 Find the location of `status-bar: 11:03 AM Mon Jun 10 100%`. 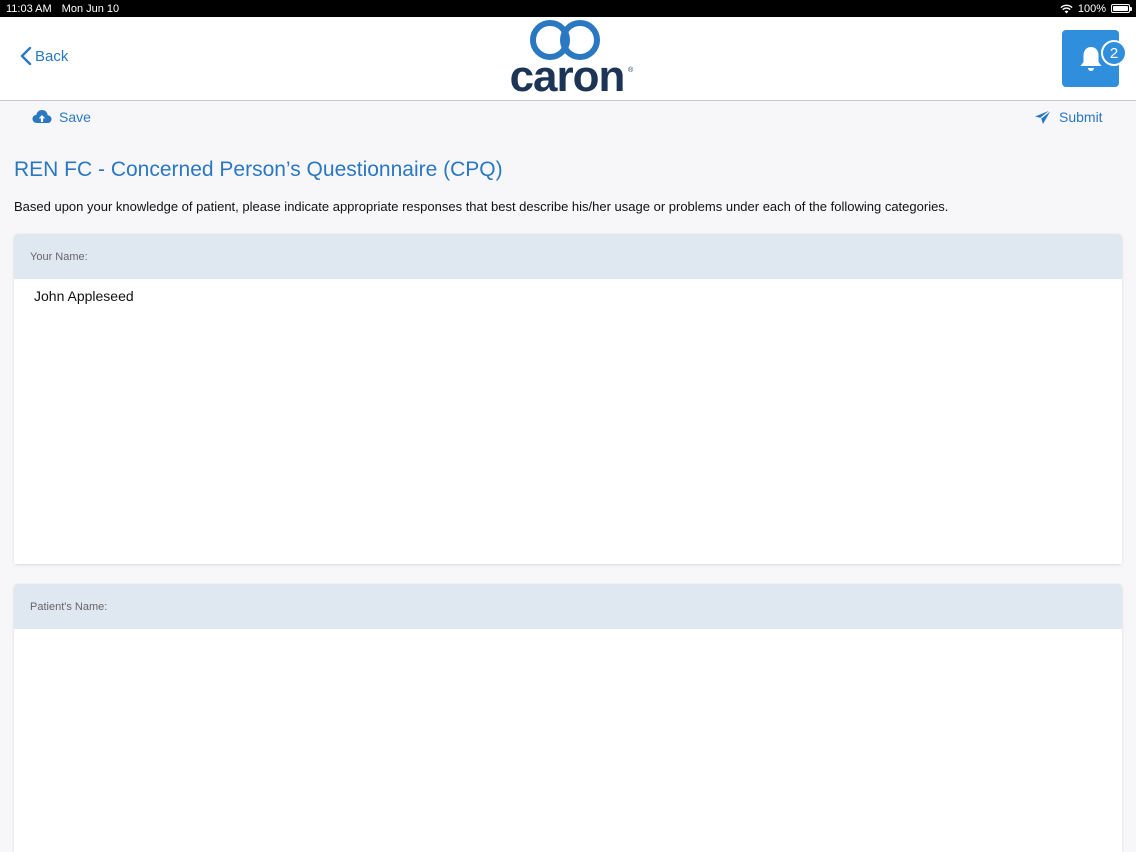

status-bar: 11:03 AM Mon Jun 10 100% is located at coordinates (568, 8).